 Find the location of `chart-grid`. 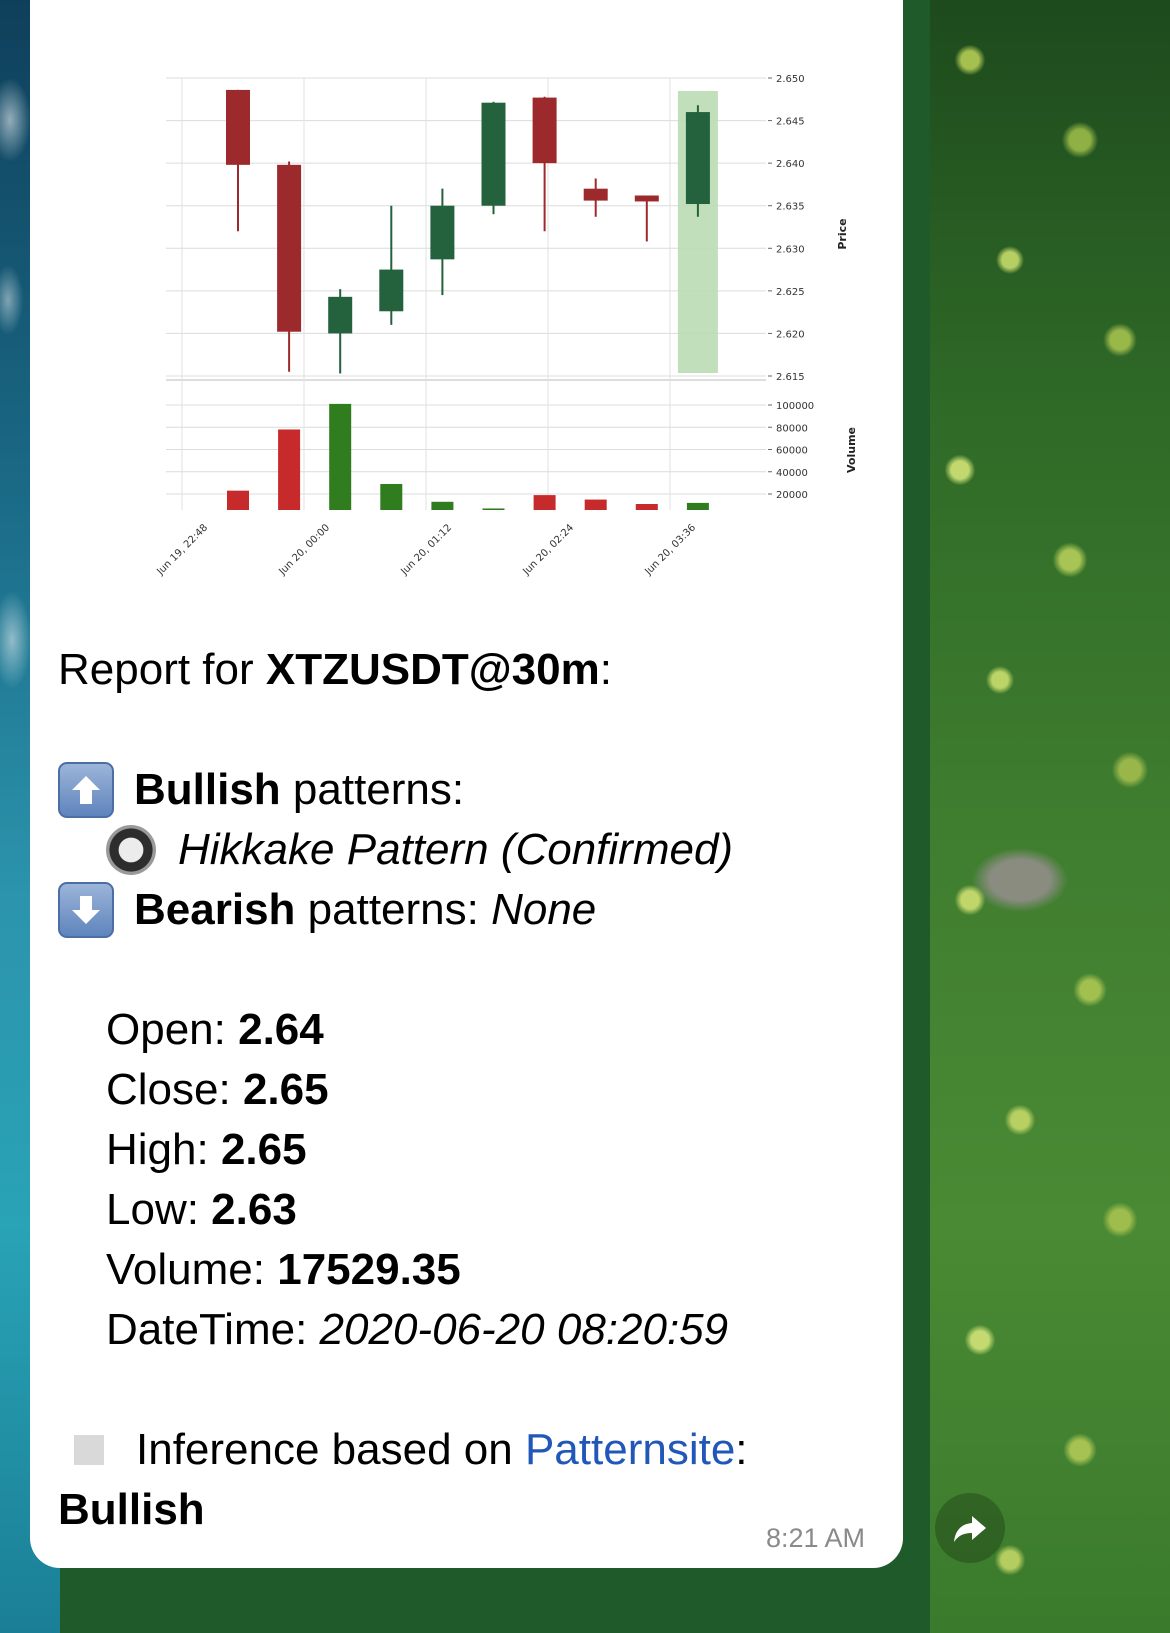

chart-grid is located at coordinates (466, 293).